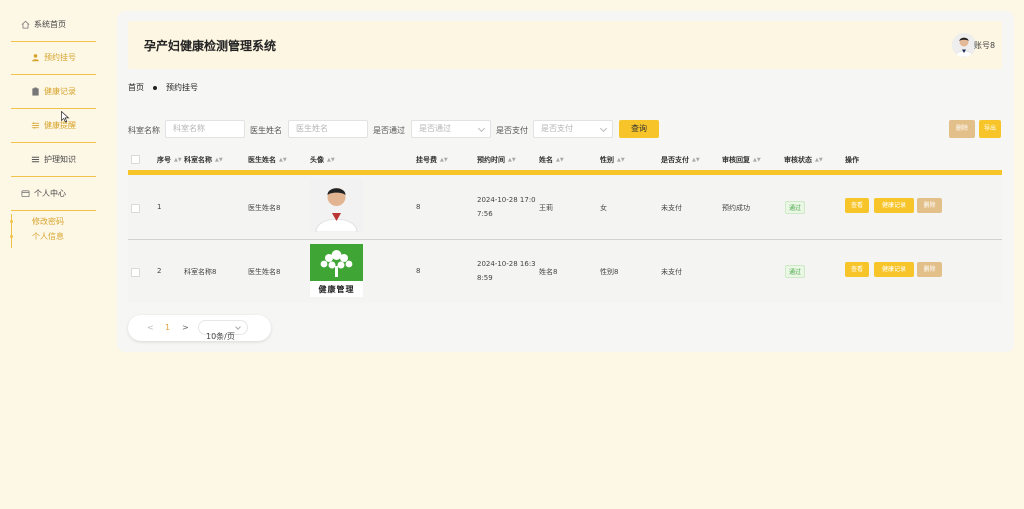 This screenshot has height=509, width=1024. Describe the element at coordinates (136, 87) in the screenshot. I see `breadcrumb-home: 首页` at that location.